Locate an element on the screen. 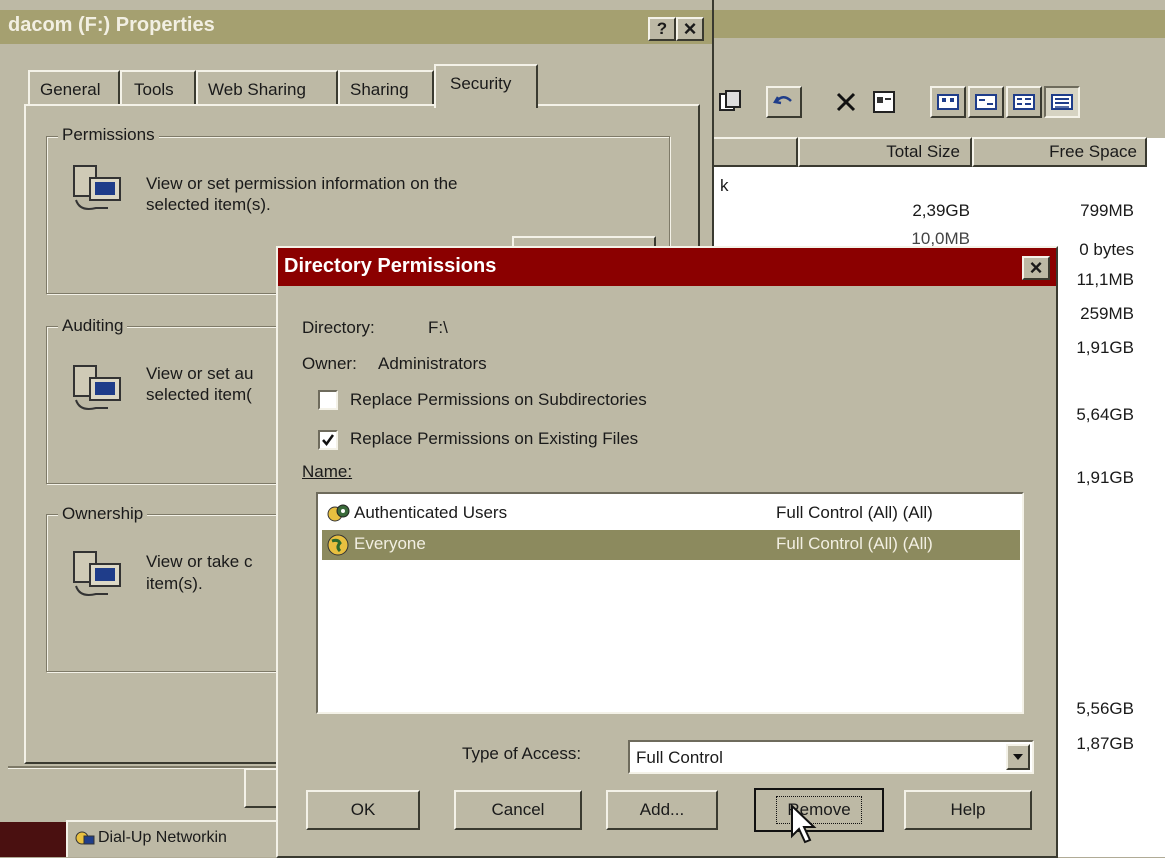 Image resolution: width=1165 pixels, height=858 pixels. permissions-legend: Permissions is located at coordinates (108, 135).